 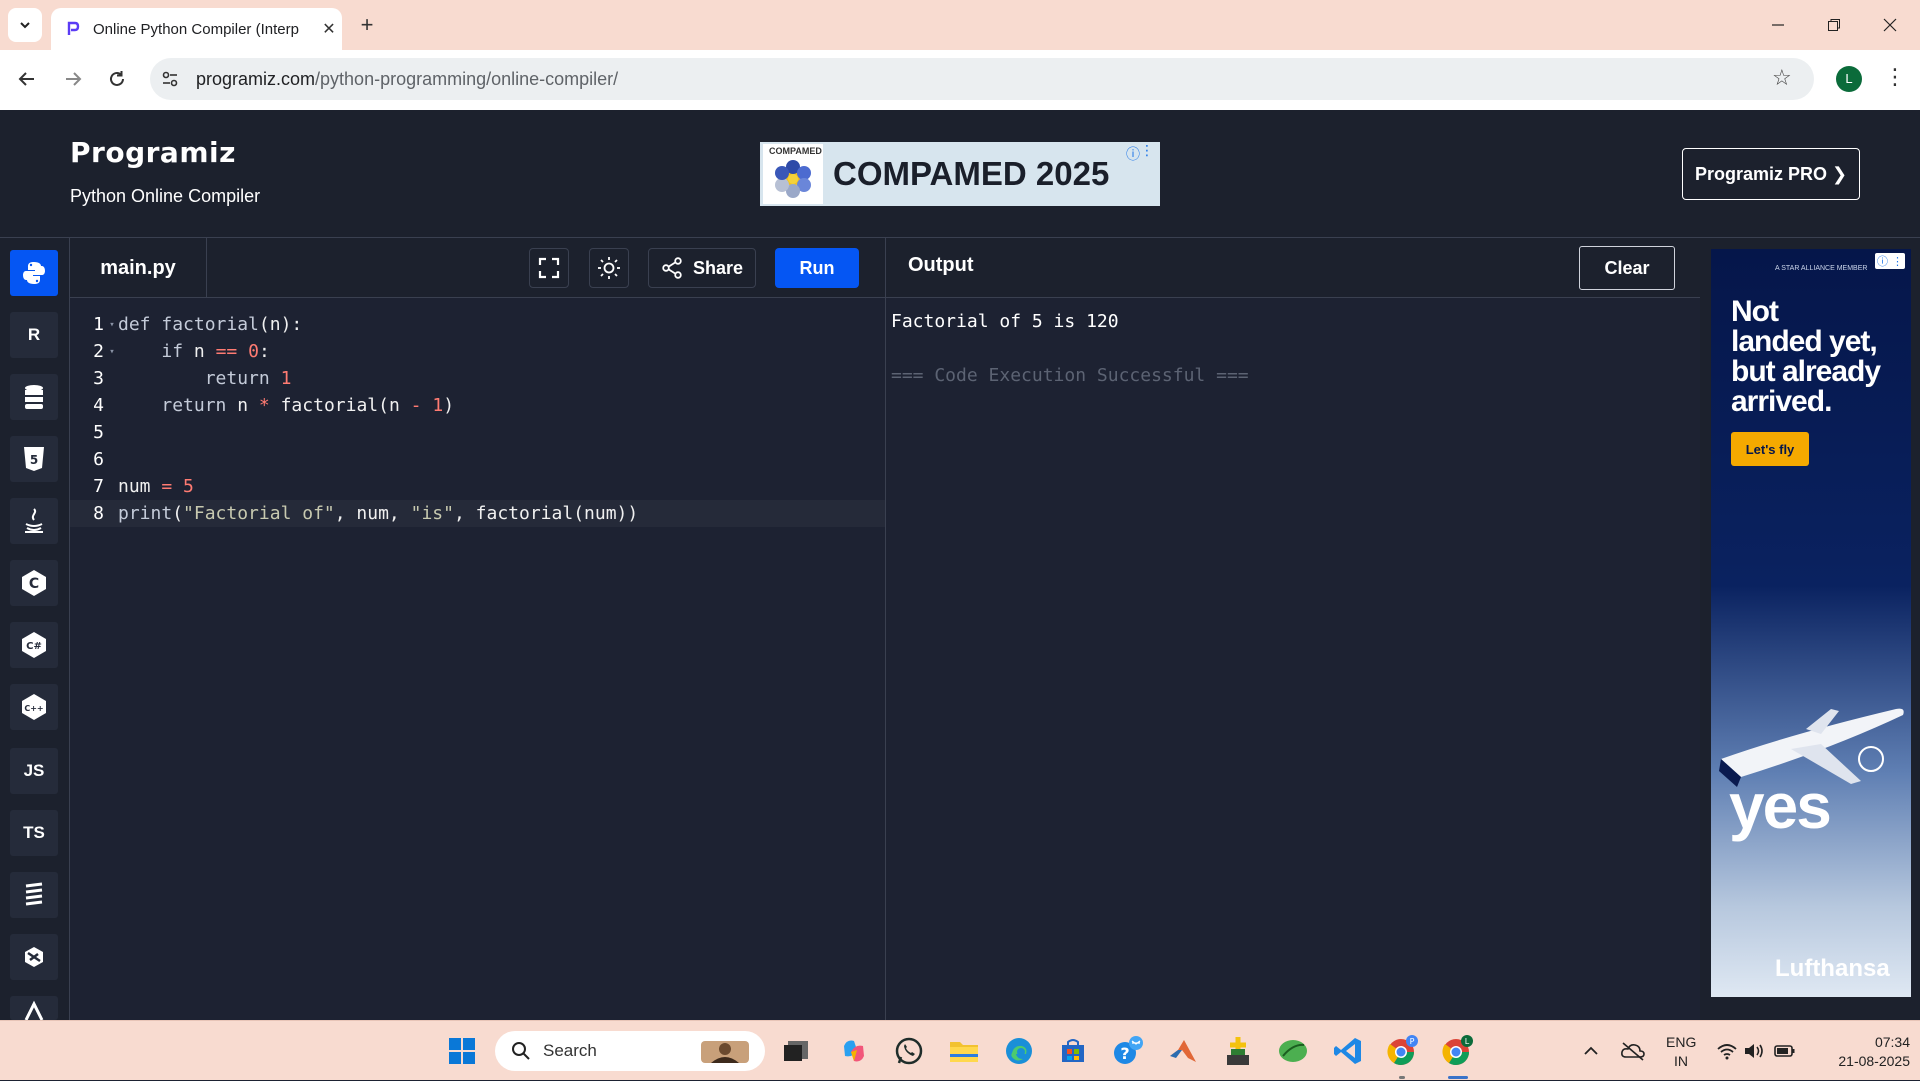 I want to click on line-number: 5, so click(x=98, y=432).